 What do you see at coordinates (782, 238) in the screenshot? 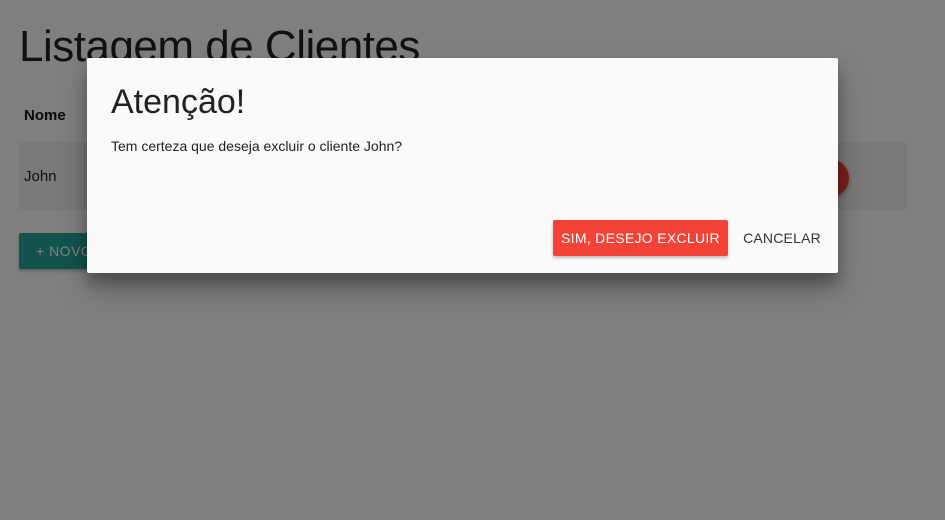
I see `cancel-button: CANCELAR` at bounding box center [782, 238].